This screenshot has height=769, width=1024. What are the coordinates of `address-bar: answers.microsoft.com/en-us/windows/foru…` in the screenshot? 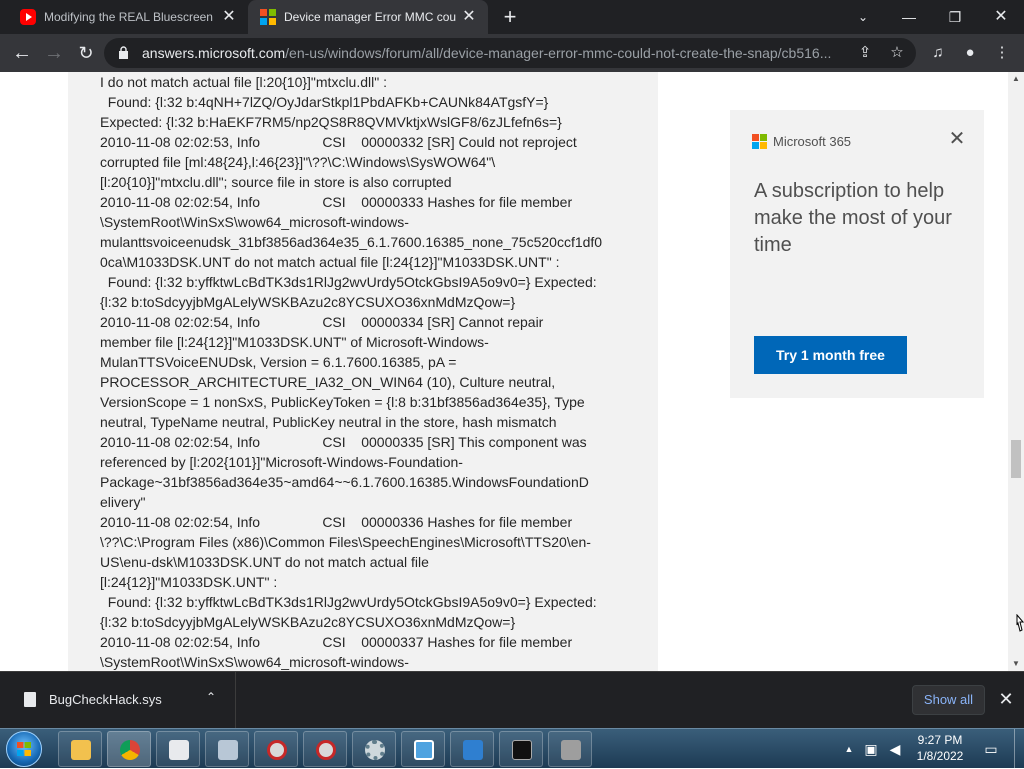 It's located at (510, 53).